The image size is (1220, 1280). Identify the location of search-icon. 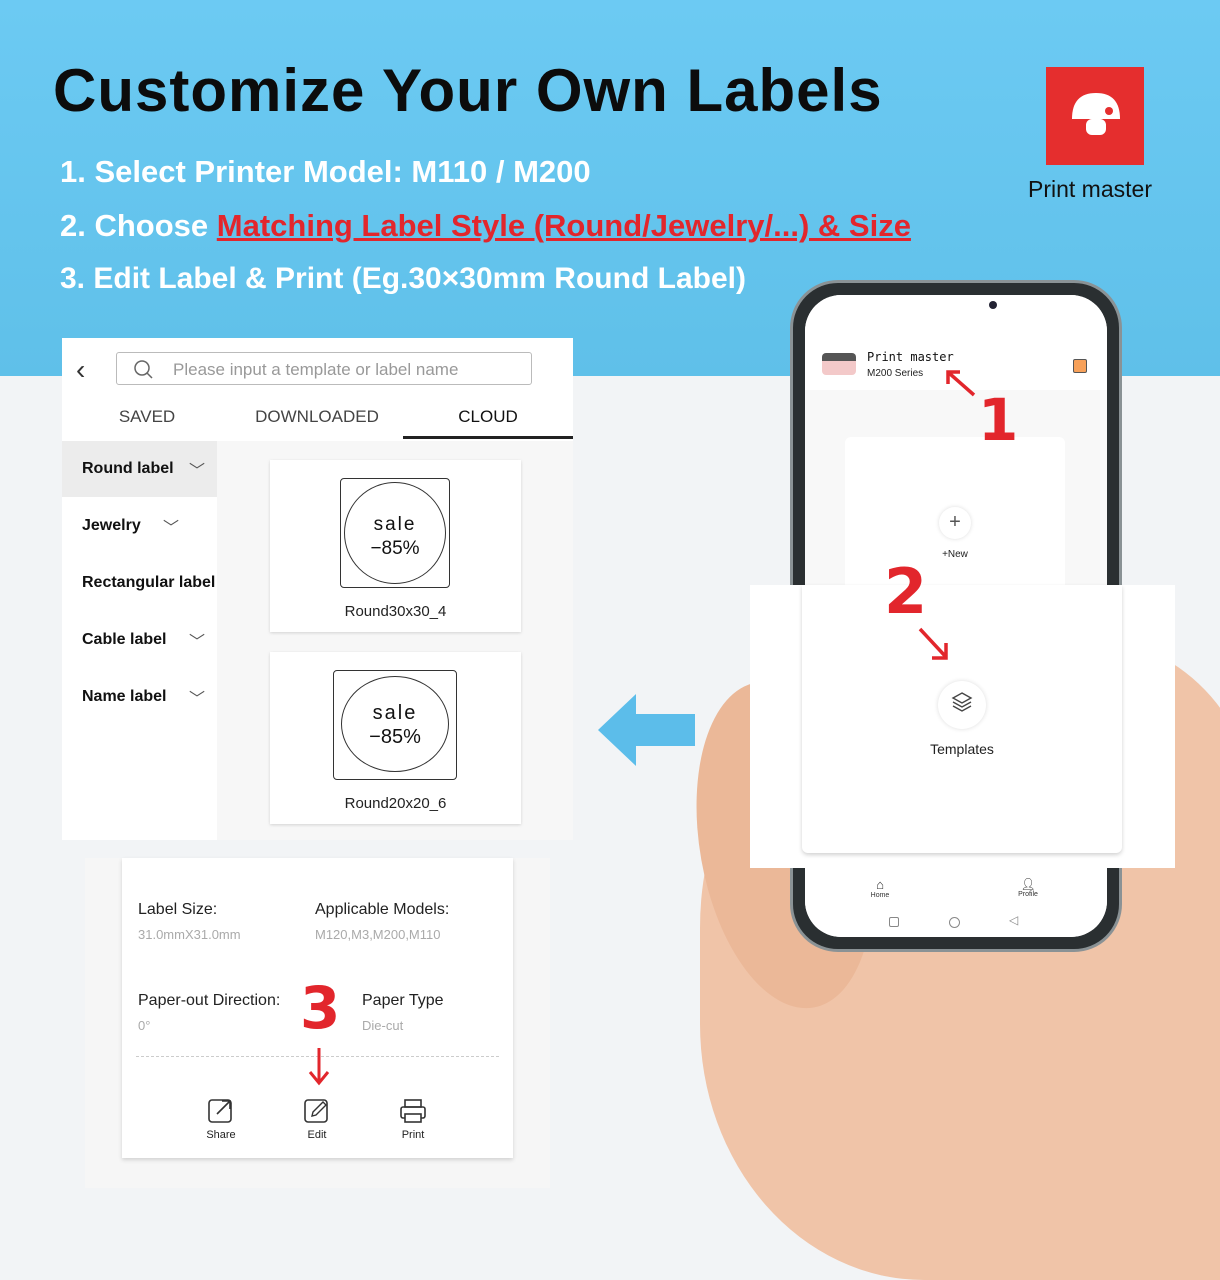
(143, 369).